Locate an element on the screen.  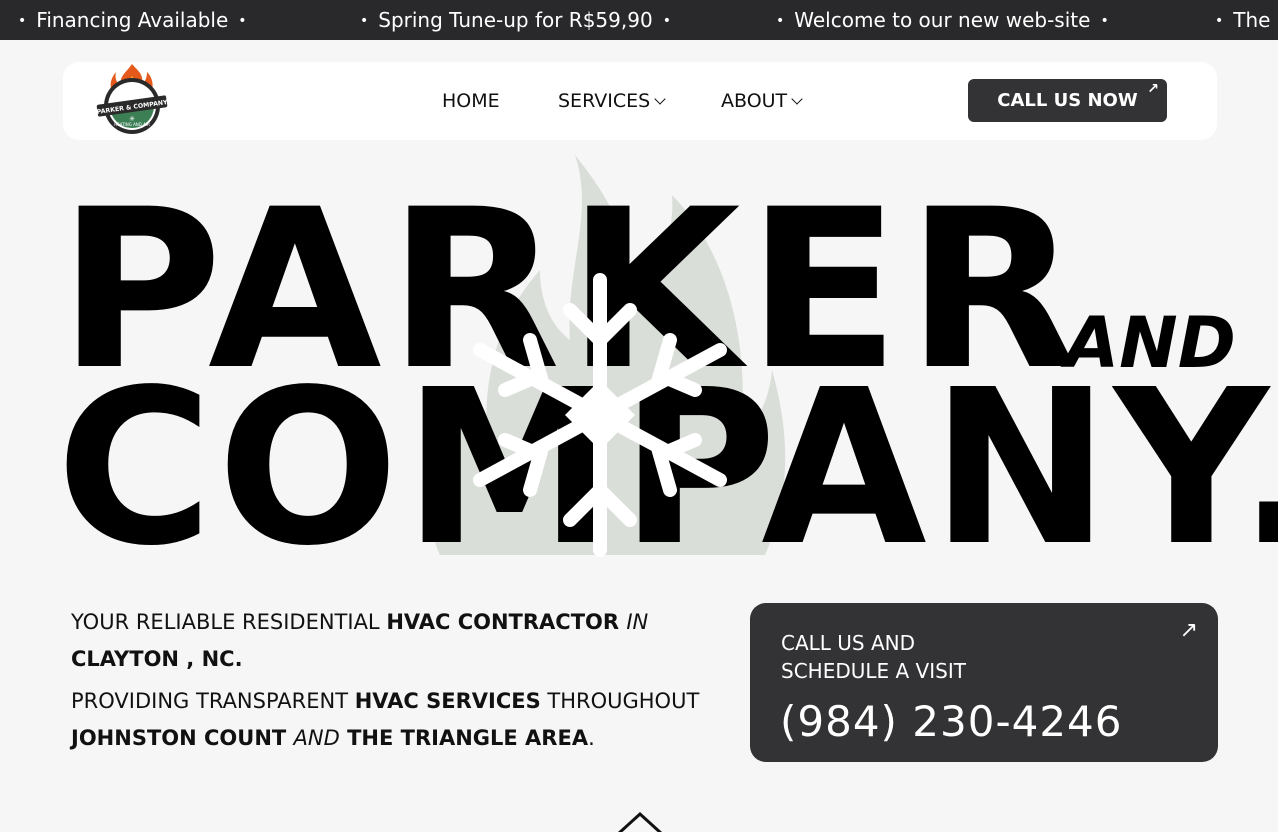
nav-services-label: SERVICES is located at coordinates (604, 101).